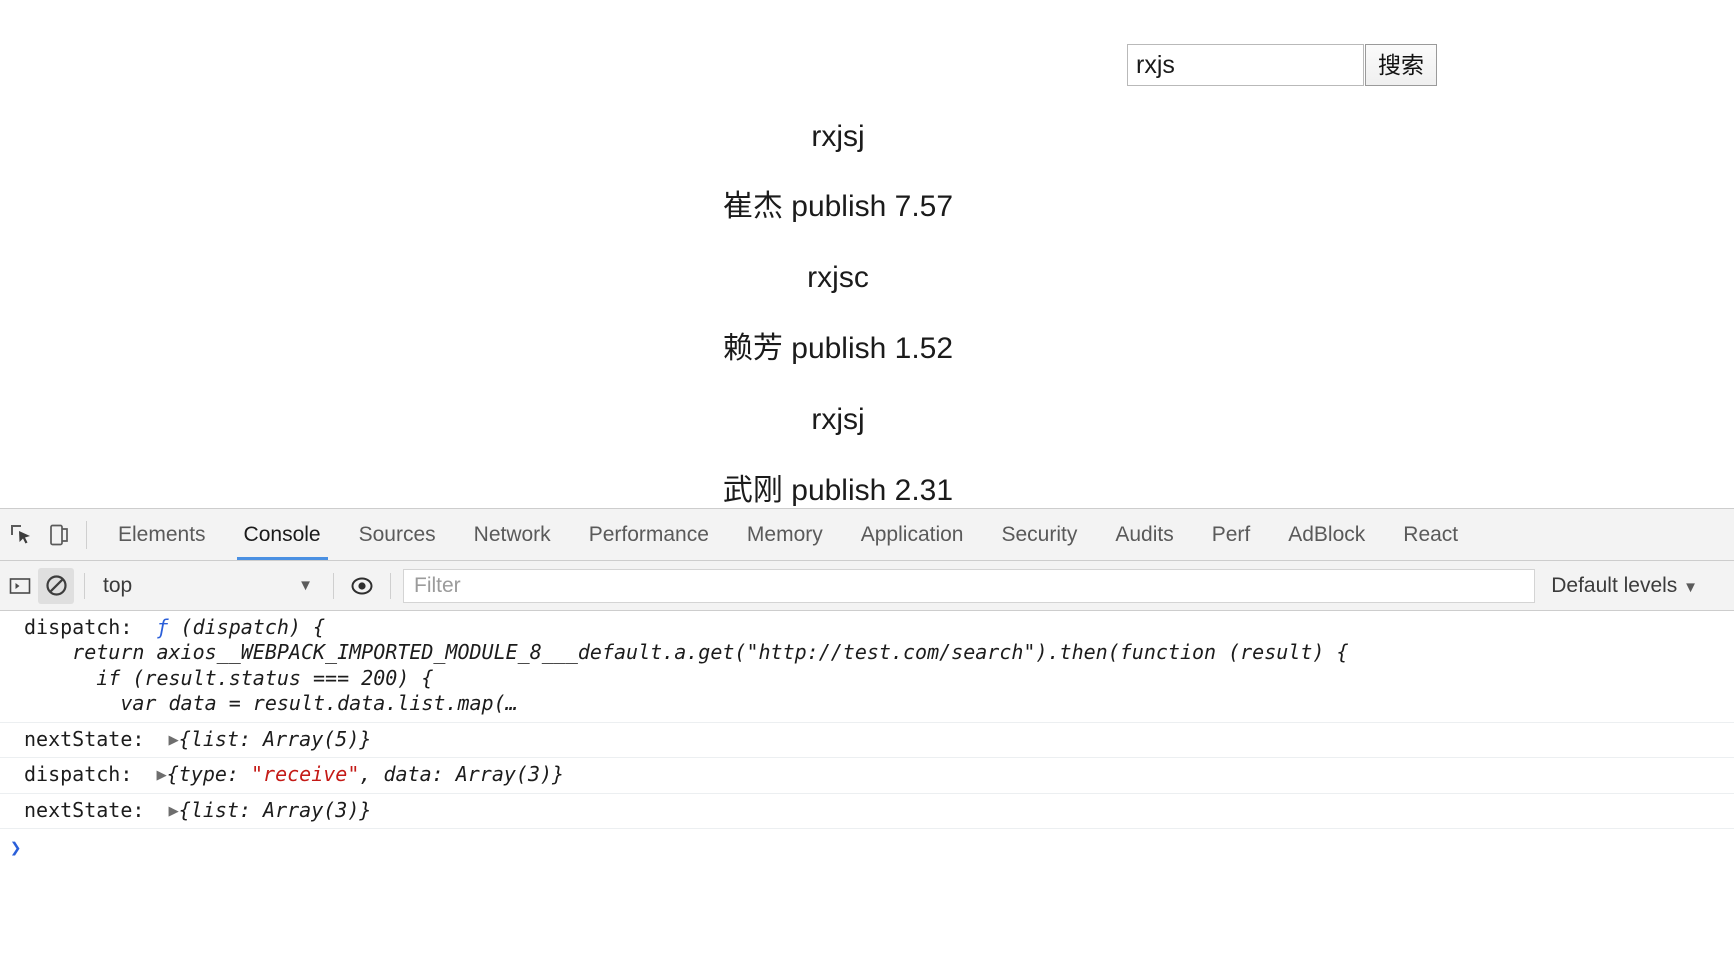  What do you see at coordinates (785, 534) in the screenshot?
I see `tab-memory: Memory` at bounding box center [785, 534].